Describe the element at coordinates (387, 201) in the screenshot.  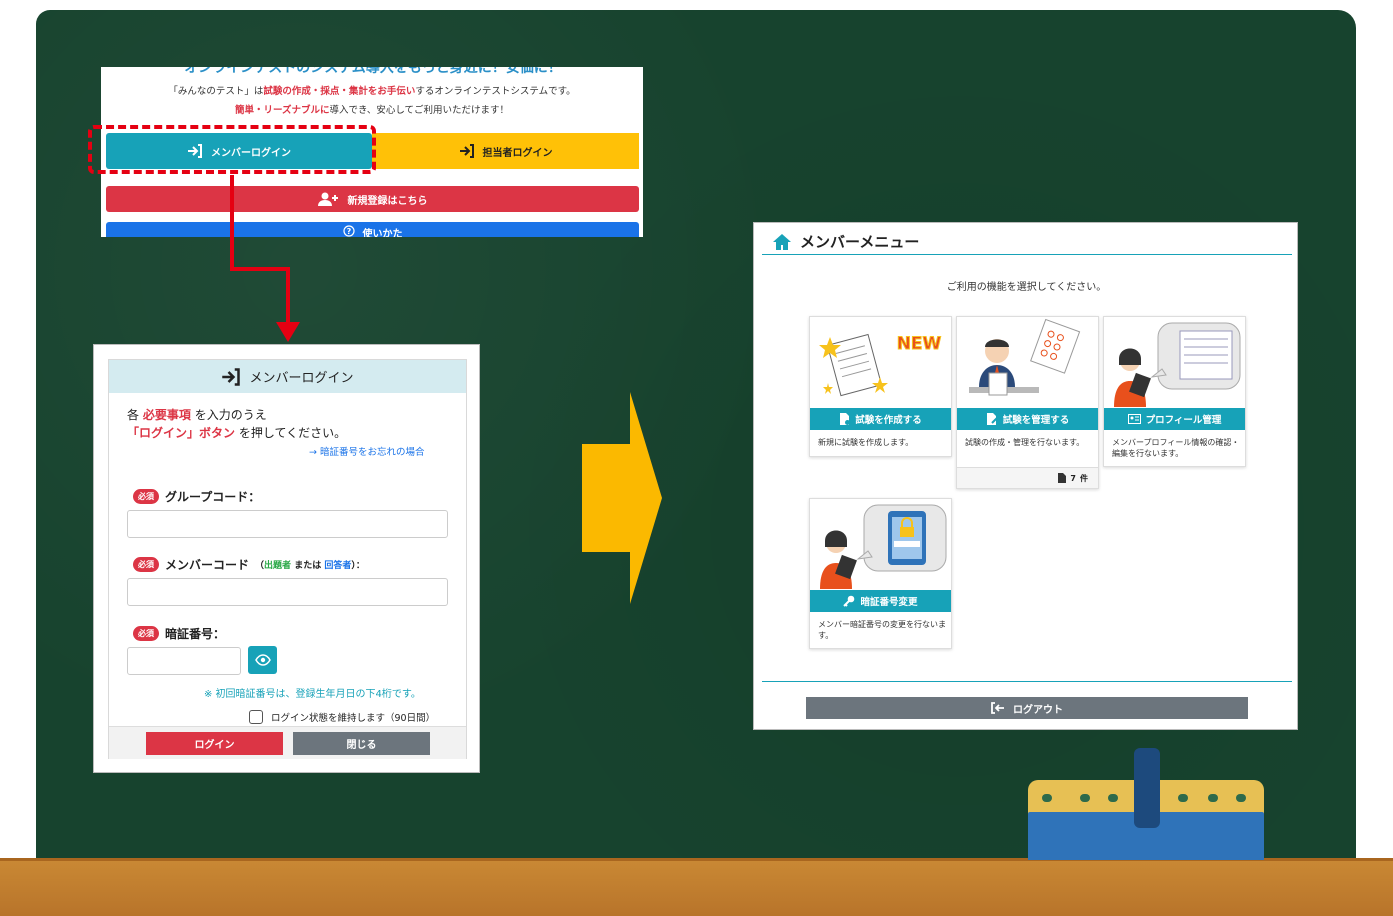
I see `register-label: 新規登録はこちら` at that location.